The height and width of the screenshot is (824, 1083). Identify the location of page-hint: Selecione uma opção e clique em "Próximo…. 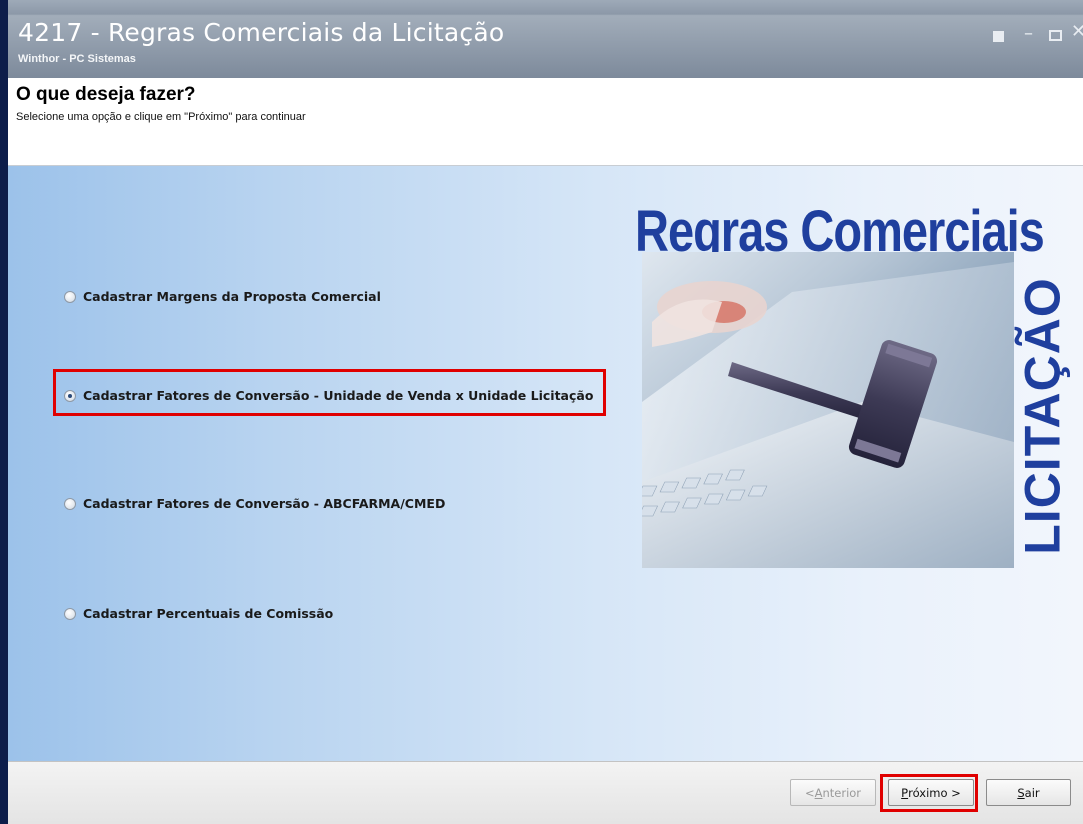
(161, 117).